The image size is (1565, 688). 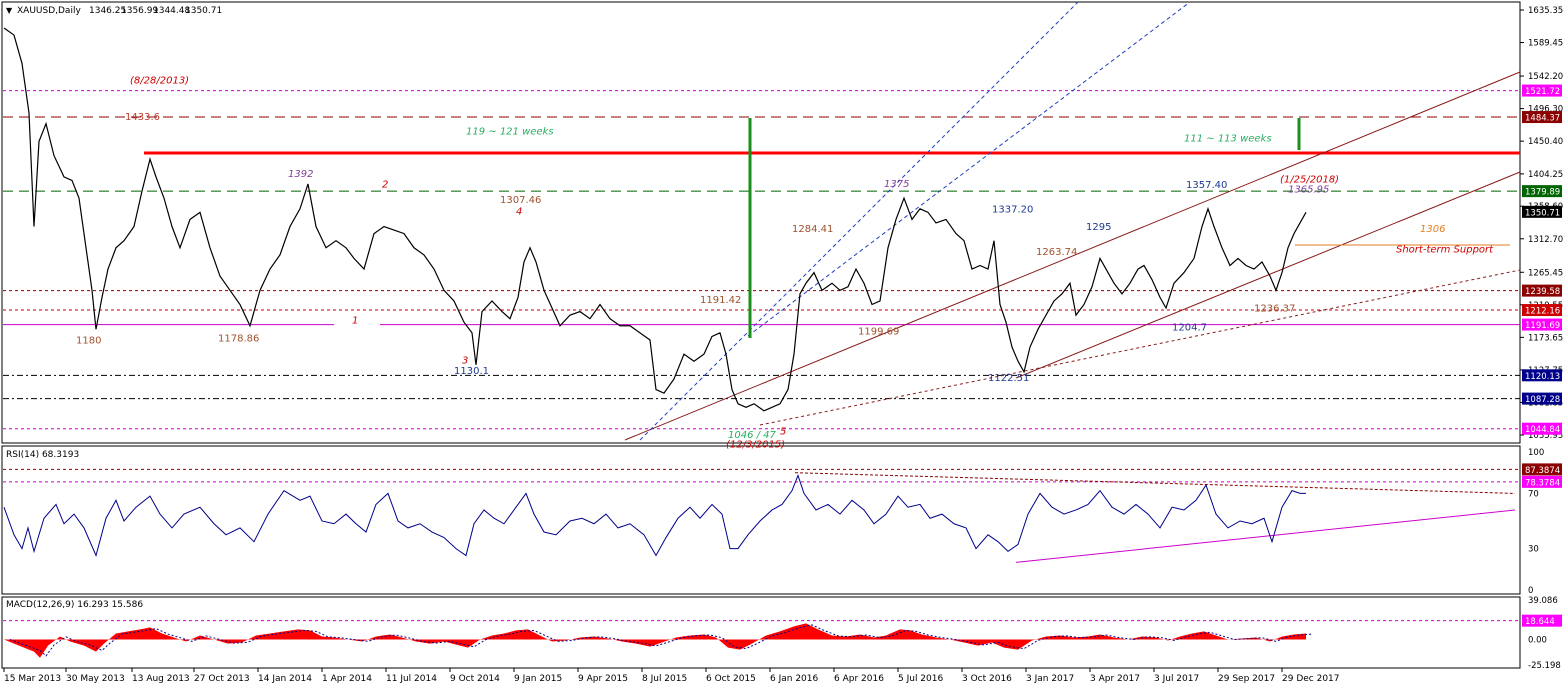 What do you see at coordinates (878, 331) in the screenshot?
I see `price-label-p-1199: 1199.69` at bounding box center [878, 331].